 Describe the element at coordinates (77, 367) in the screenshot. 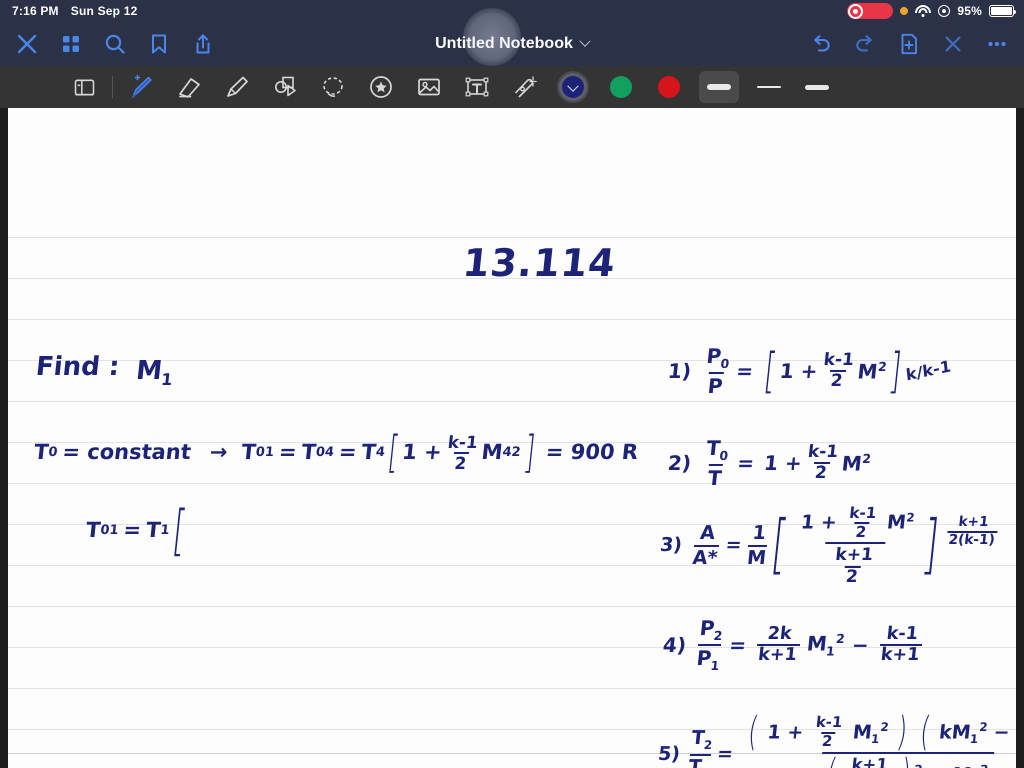

I see `note-find-label: Find :` at that location.